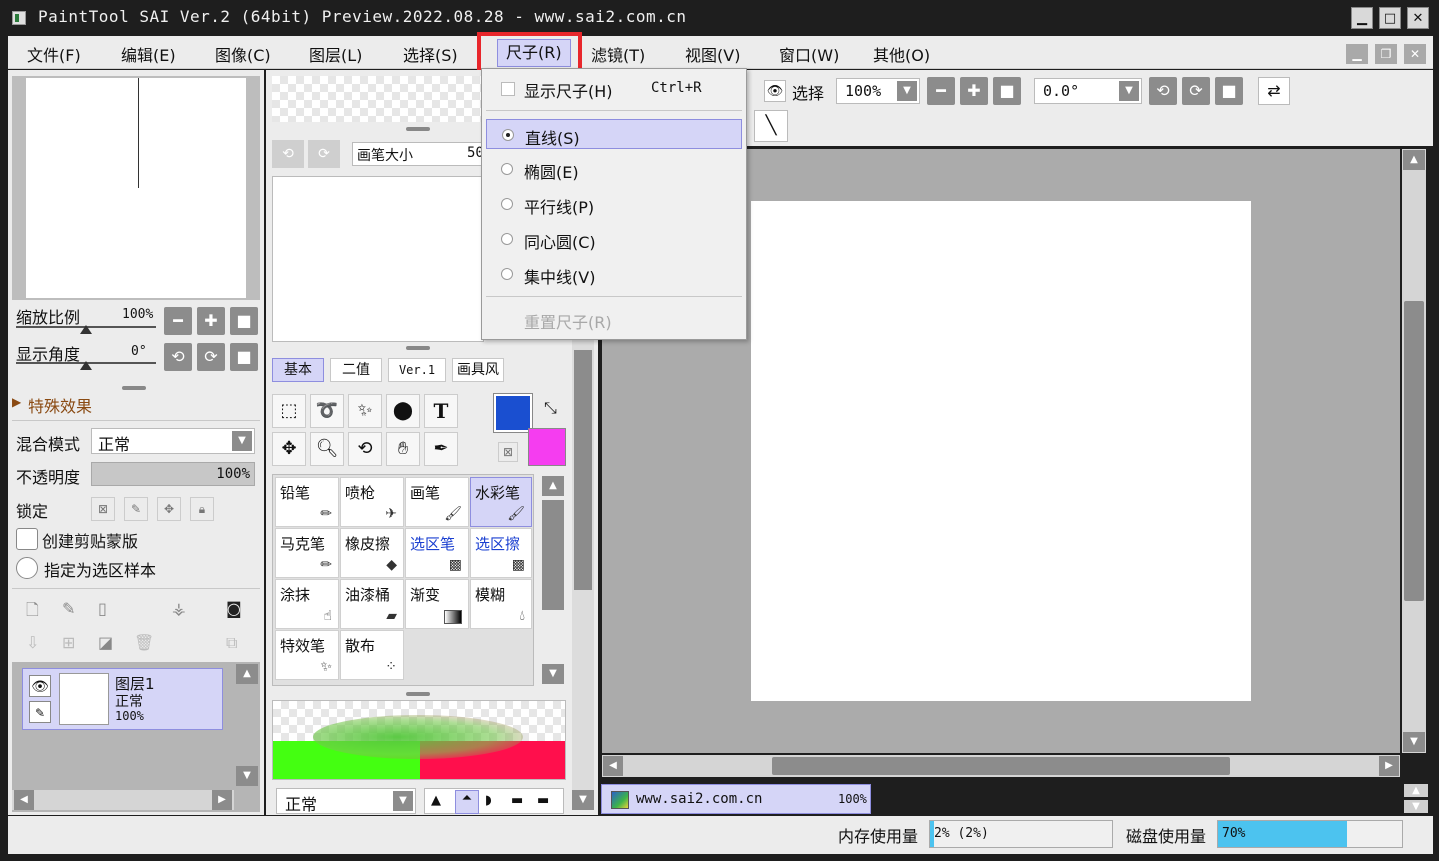  Describe the element at coordinates (614, 204) in the screenshot. I see `menu-ruler-parallel: 平行线(P)` at that location.